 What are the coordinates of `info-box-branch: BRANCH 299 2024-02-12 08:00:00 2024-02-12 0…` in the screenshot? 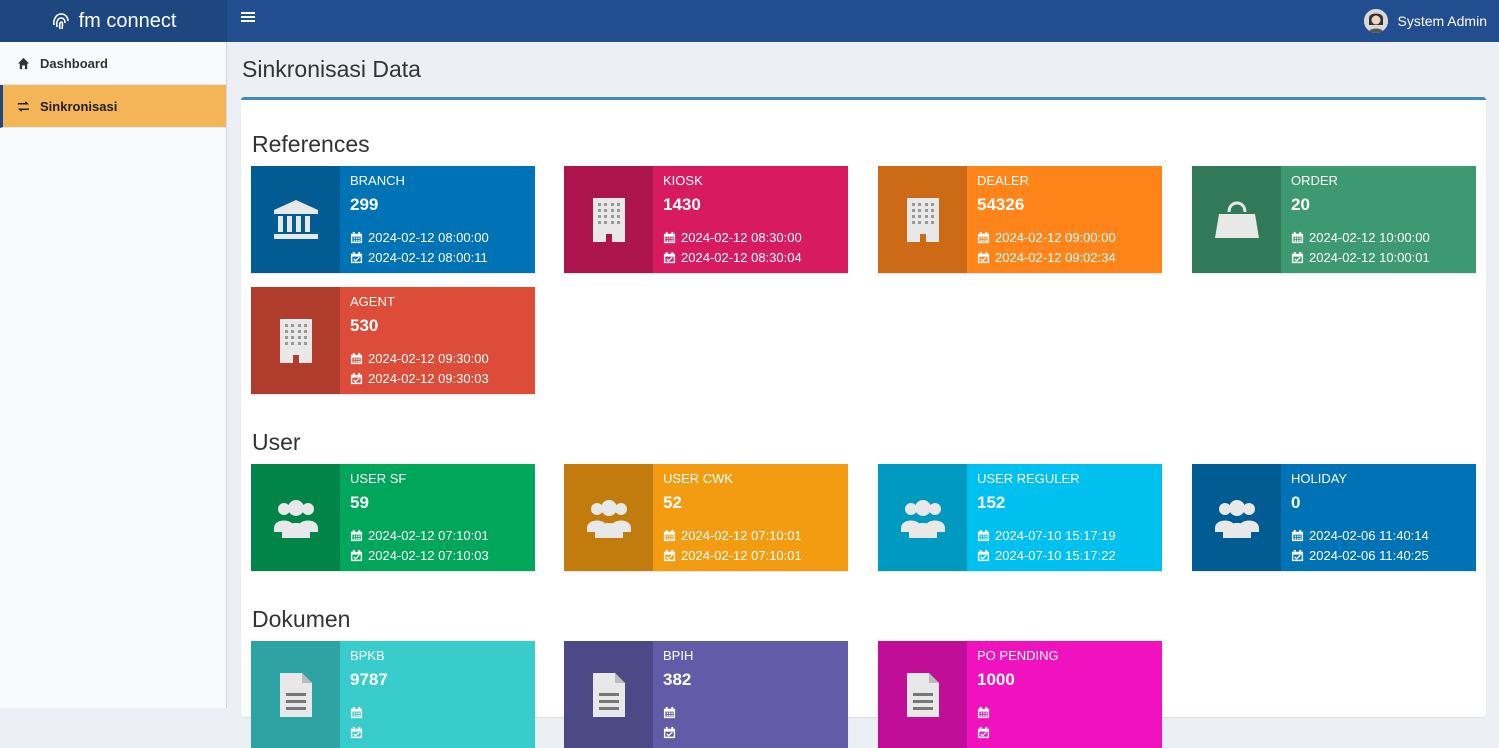 It's located at (393, 219).